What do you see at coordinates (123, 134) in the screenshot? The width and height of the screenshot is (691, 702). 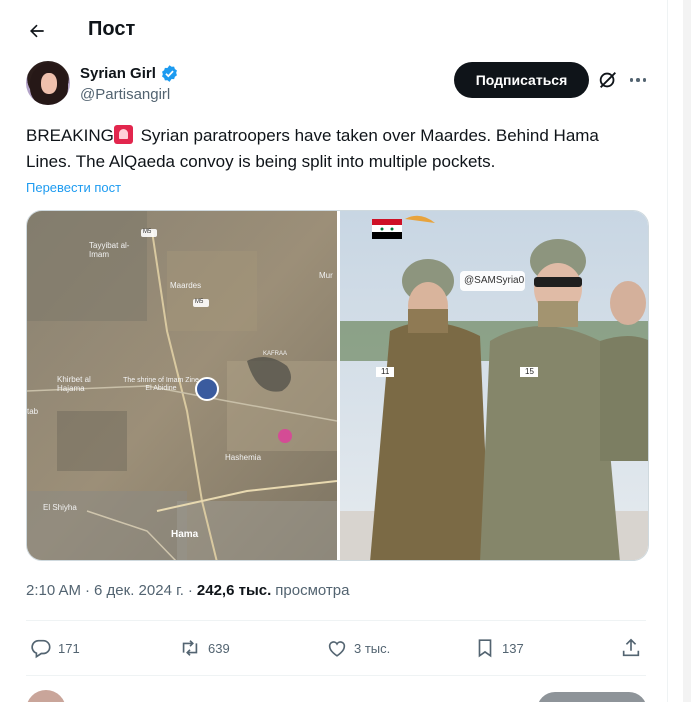 I see `police-siren-icon` at bounding box center [123, 134].